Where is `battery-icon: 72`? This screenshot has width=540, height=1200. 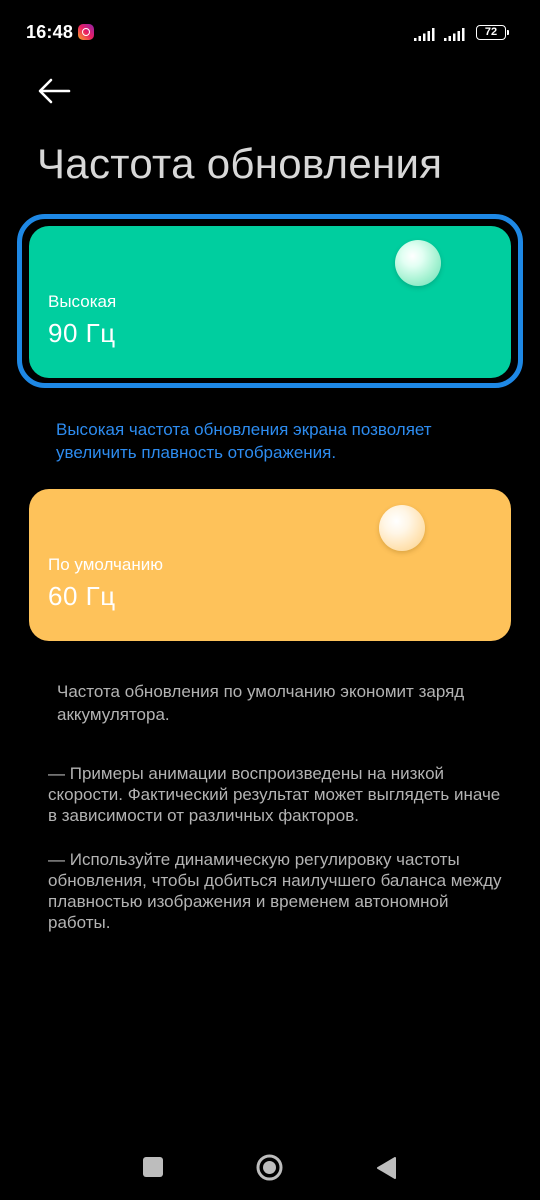 battery-icon: 72 is located at coordinates (492, 32).